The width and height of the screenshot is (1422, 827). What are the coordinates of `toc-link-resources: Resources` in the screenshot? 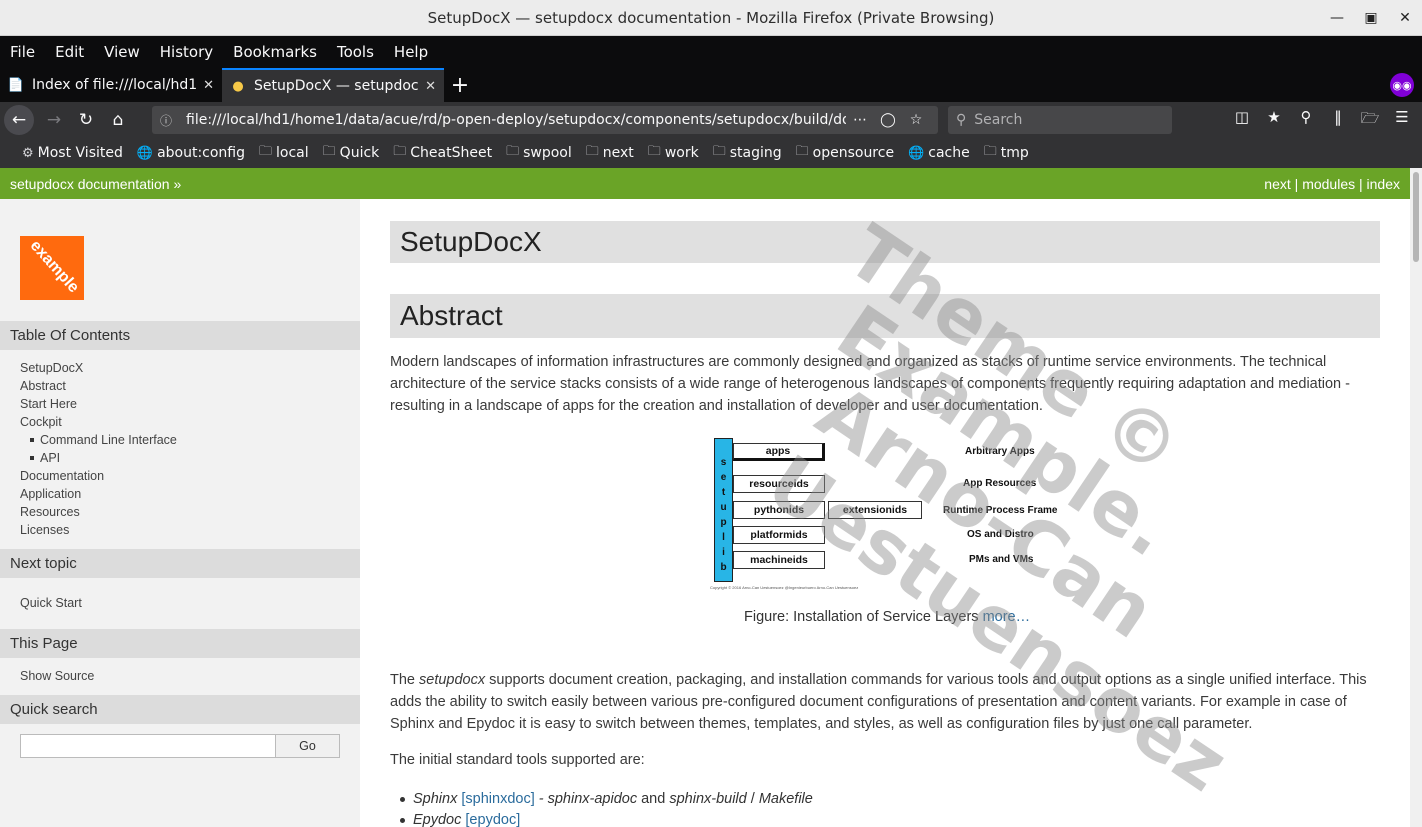 It's located at (50, 512).